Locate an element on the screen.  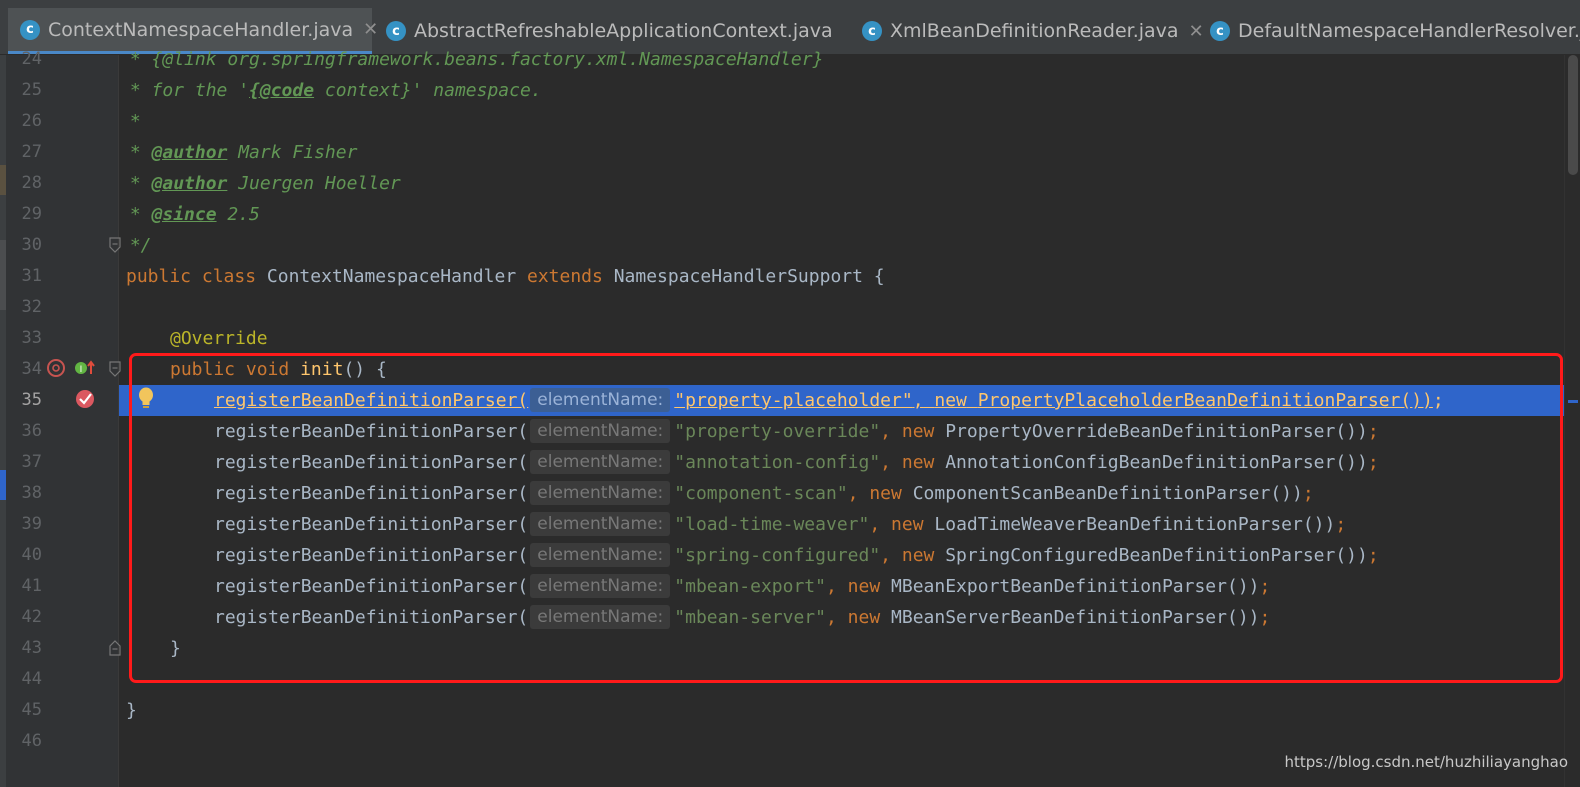
keyword: void is located at coordinates (267, 369).